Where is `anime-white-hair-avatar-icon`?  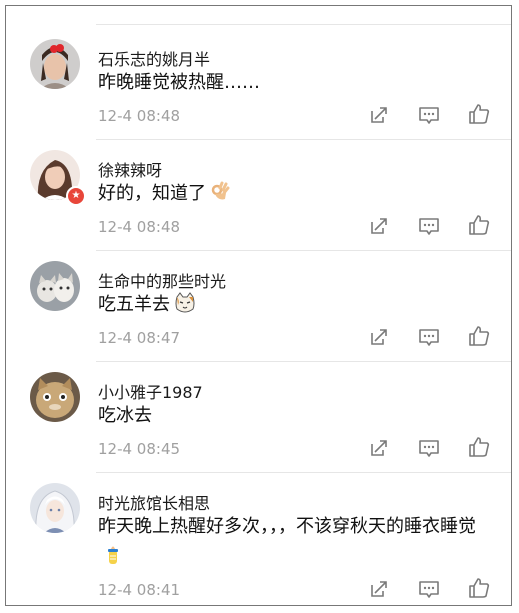
anime-white-hair-avatar-icon is located at coordinates (55, 508).